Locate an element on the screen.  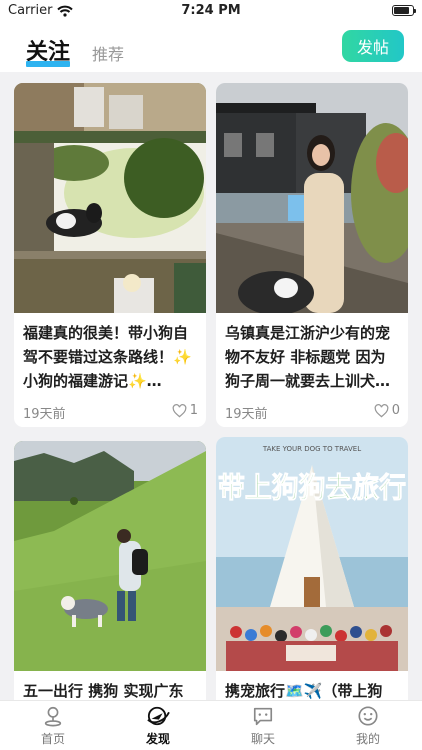
tab-profile: 我的 is located at coordinates (368, 726).